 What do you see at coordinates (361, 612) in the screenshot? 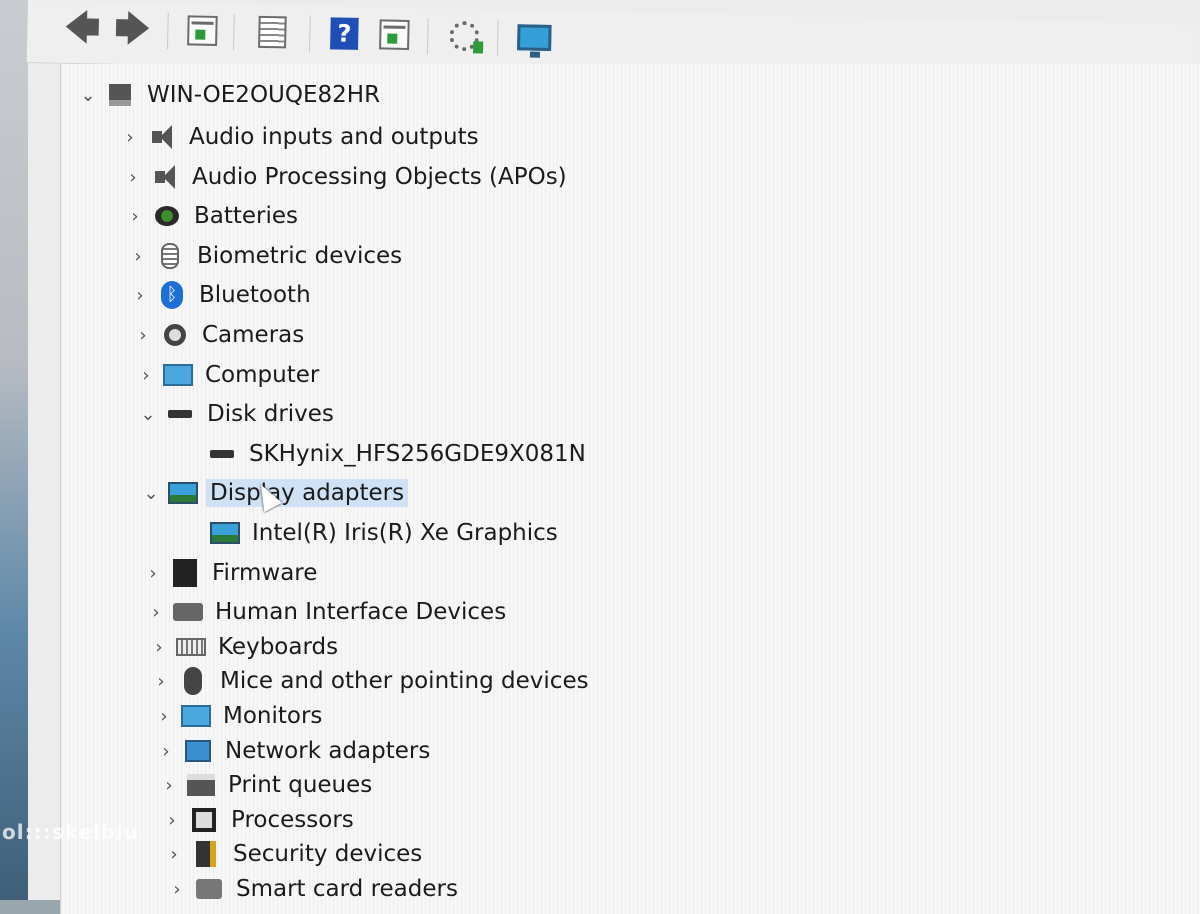
I see `tree-node-label: Human Interface Devices` at bounding box center [361, 612].